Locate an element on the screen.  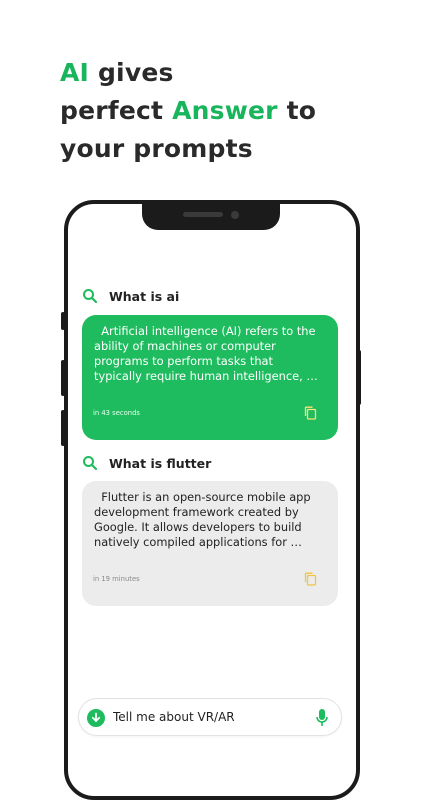
chat-query-2: What is flutter is located at coordinates (146, 463).